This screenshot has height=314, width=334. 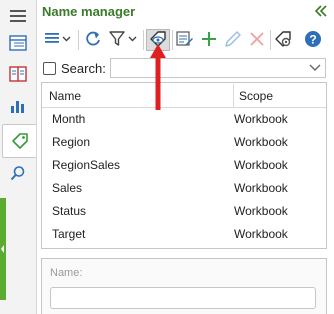 I want to click on panel-title: Name manager, so click(x=89, y=11).